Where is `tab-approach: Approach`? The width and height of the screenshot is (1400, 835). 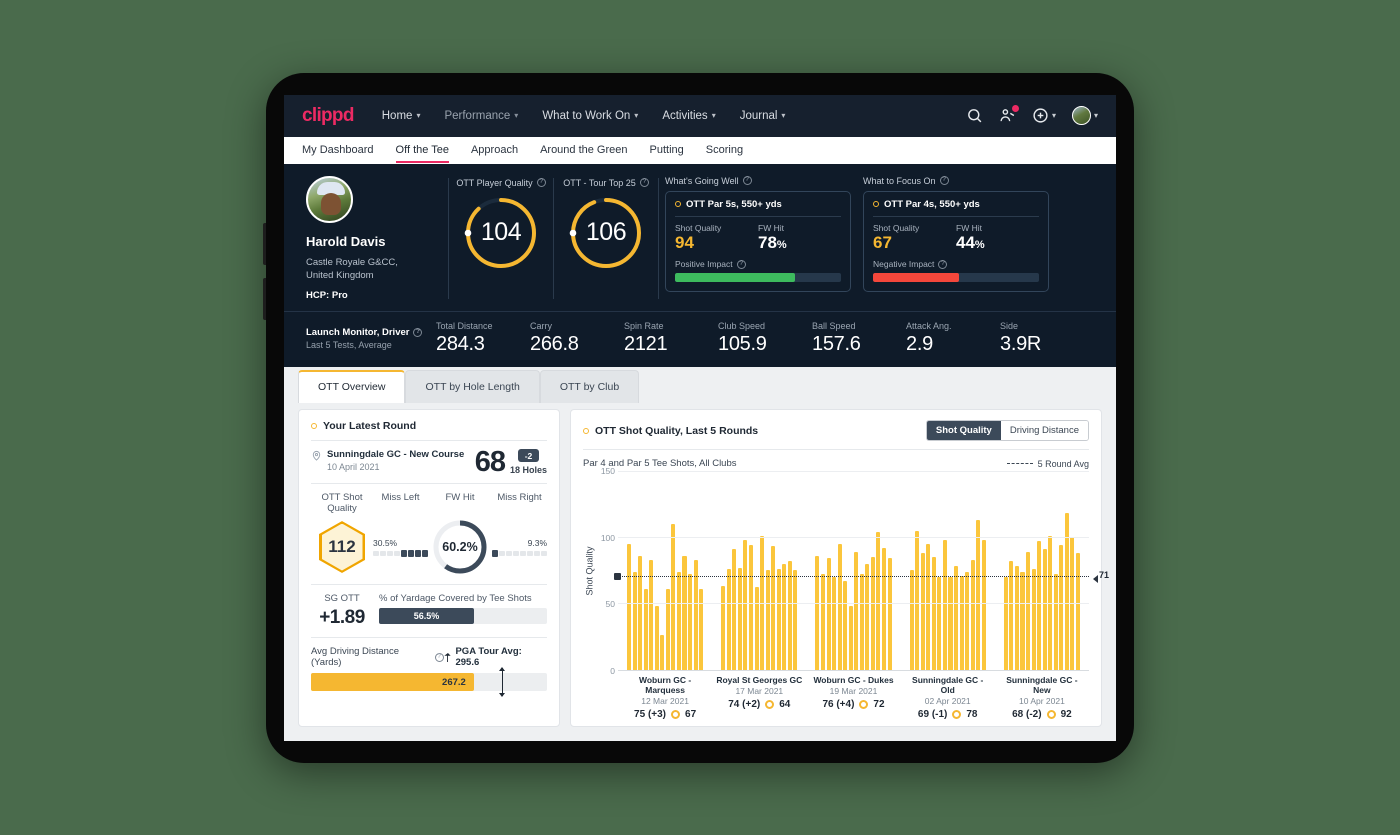
tab-approach: Approach is located at coordinates (494, 150).